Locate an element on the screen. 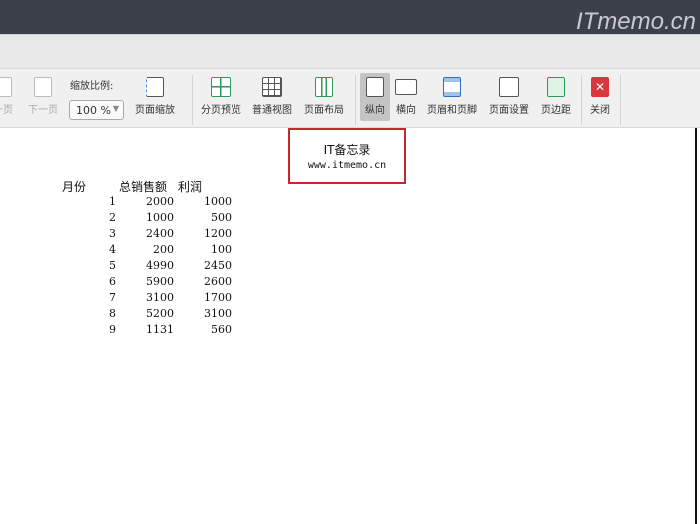 This screenshot has height=524, width=700. normal-view-button: 普通视图 is located at coordinates (272, 97).